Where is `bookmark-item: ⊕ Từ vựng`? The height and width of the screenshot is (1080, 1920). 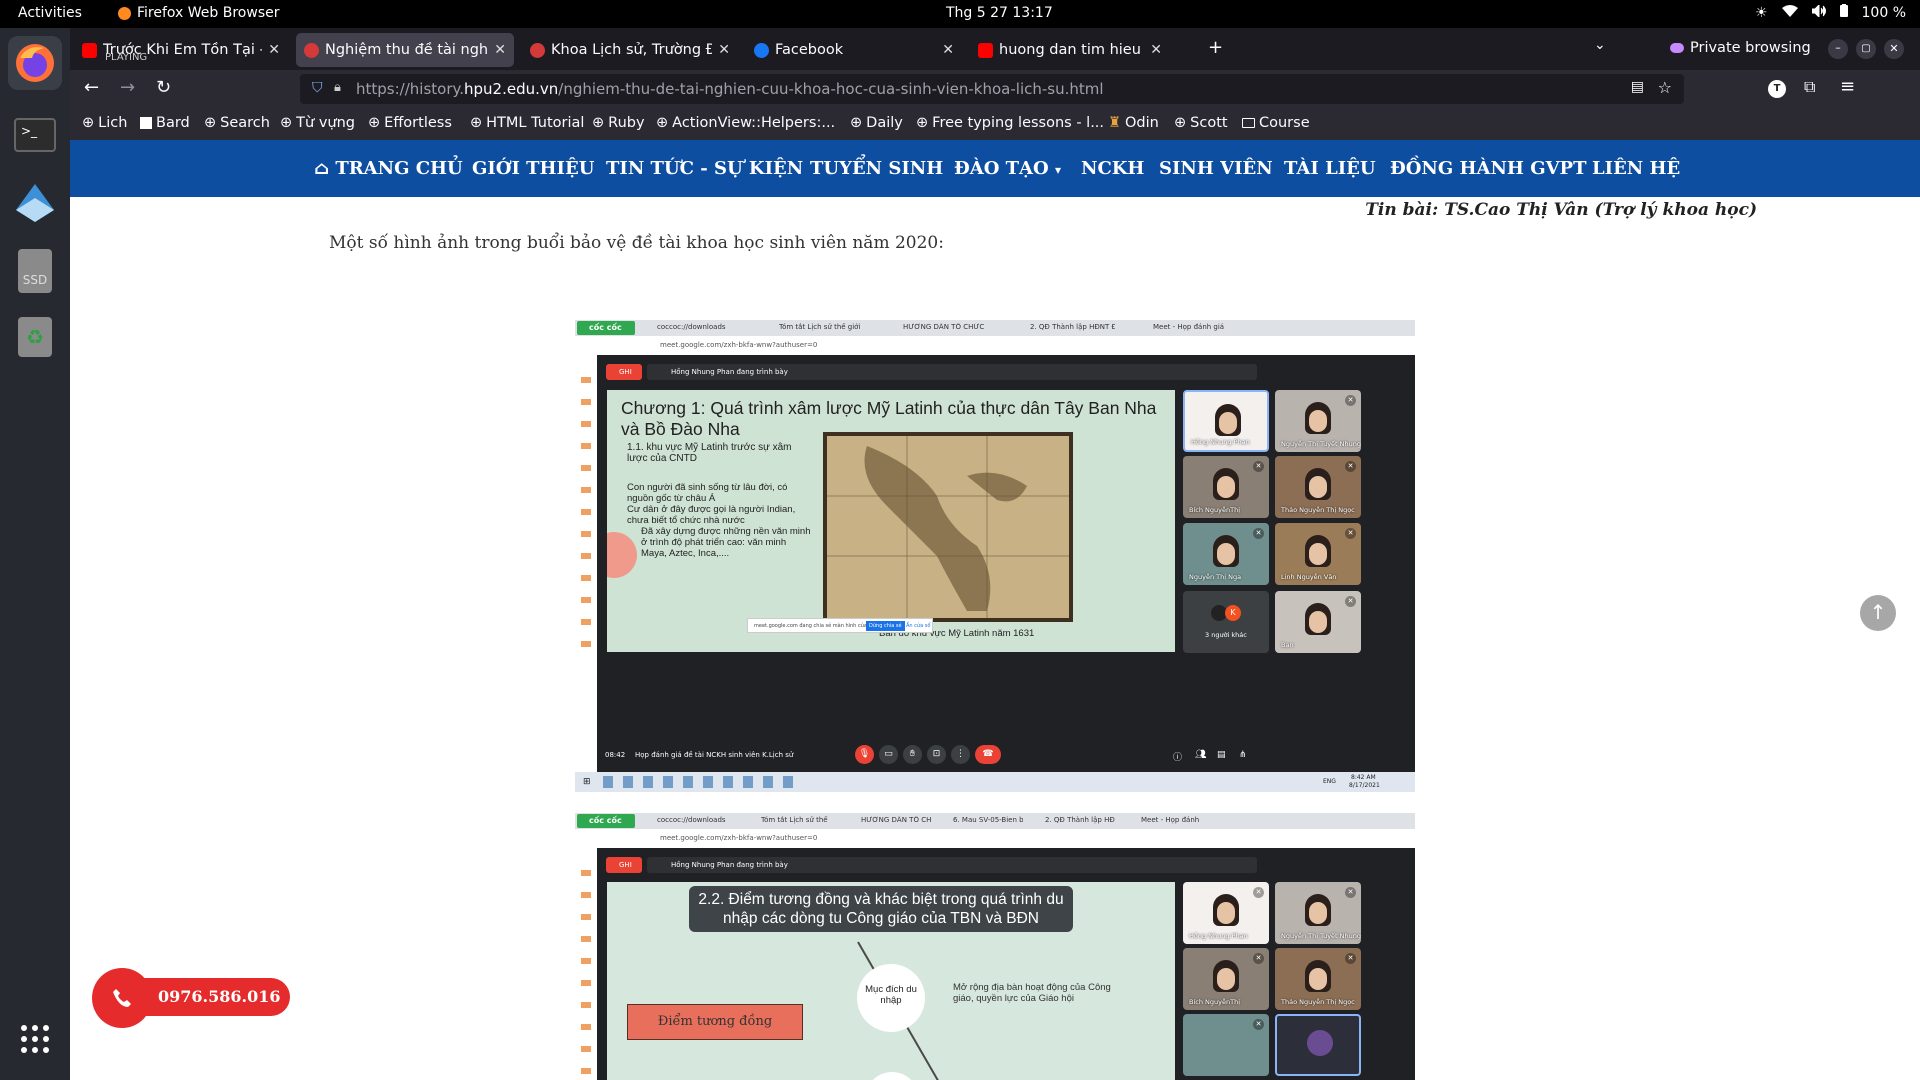 bookmark-item: ⊕ Từ vựng is located at coordinates (317, 123).